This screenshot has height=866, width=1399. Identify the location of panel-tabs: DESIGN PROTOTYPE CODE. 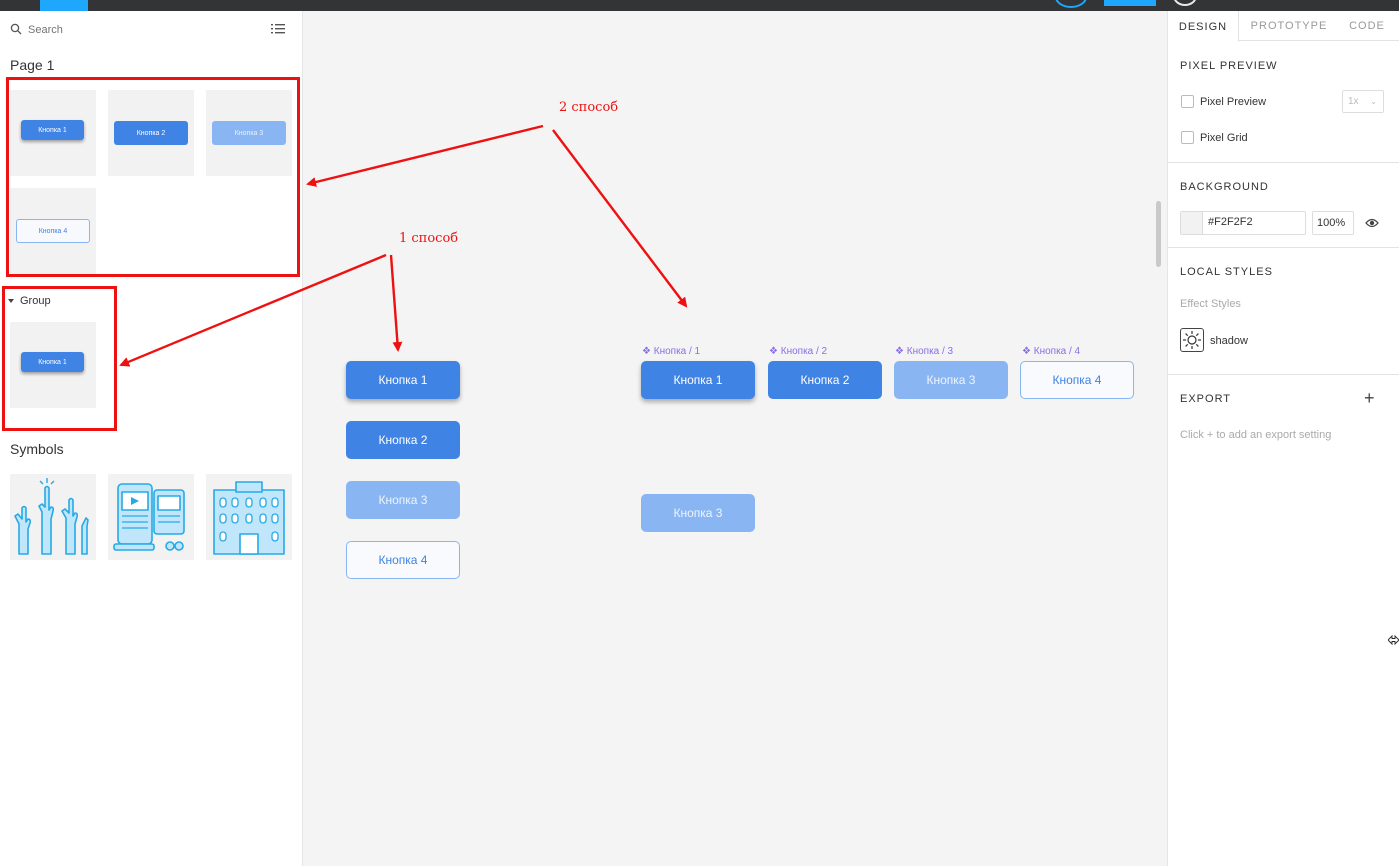
(1283, 26).